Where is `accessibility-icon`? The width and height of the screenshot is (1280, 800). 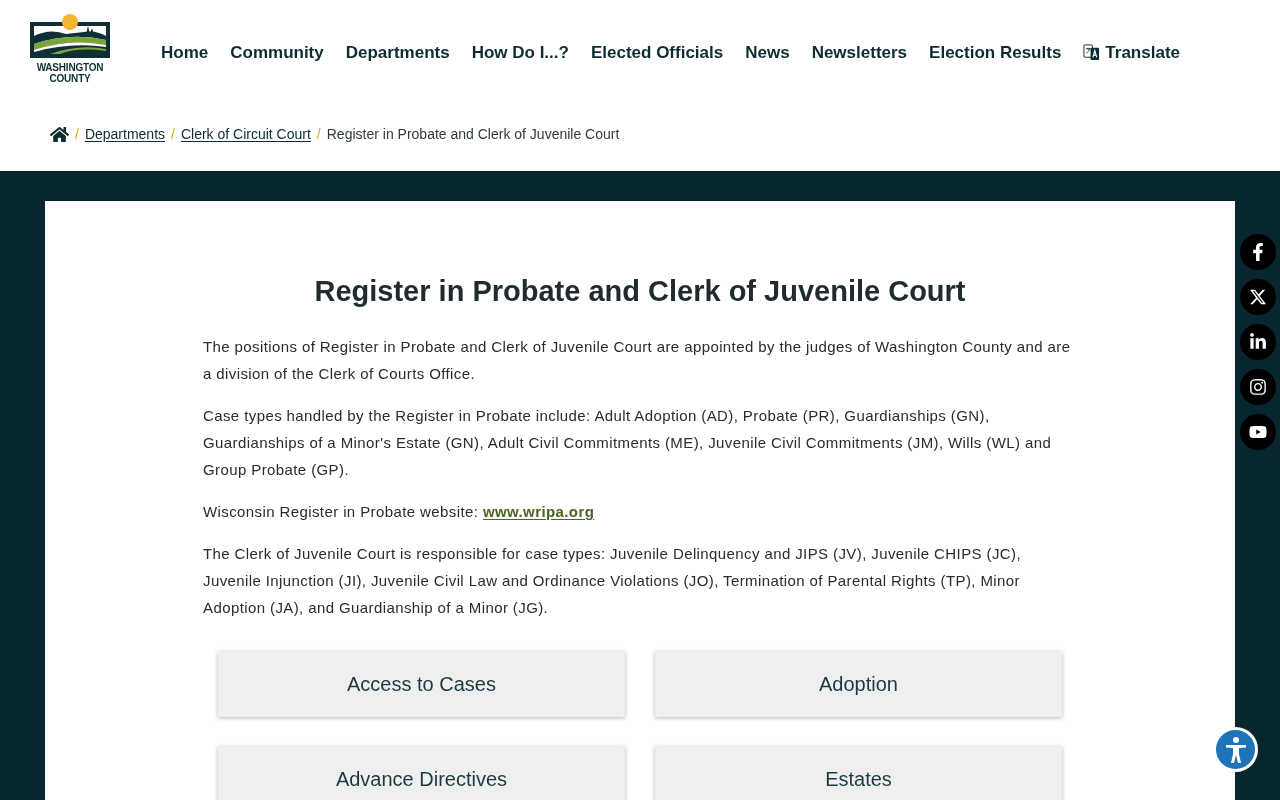
accessibility-icon is located at coordinates (1235, 749).